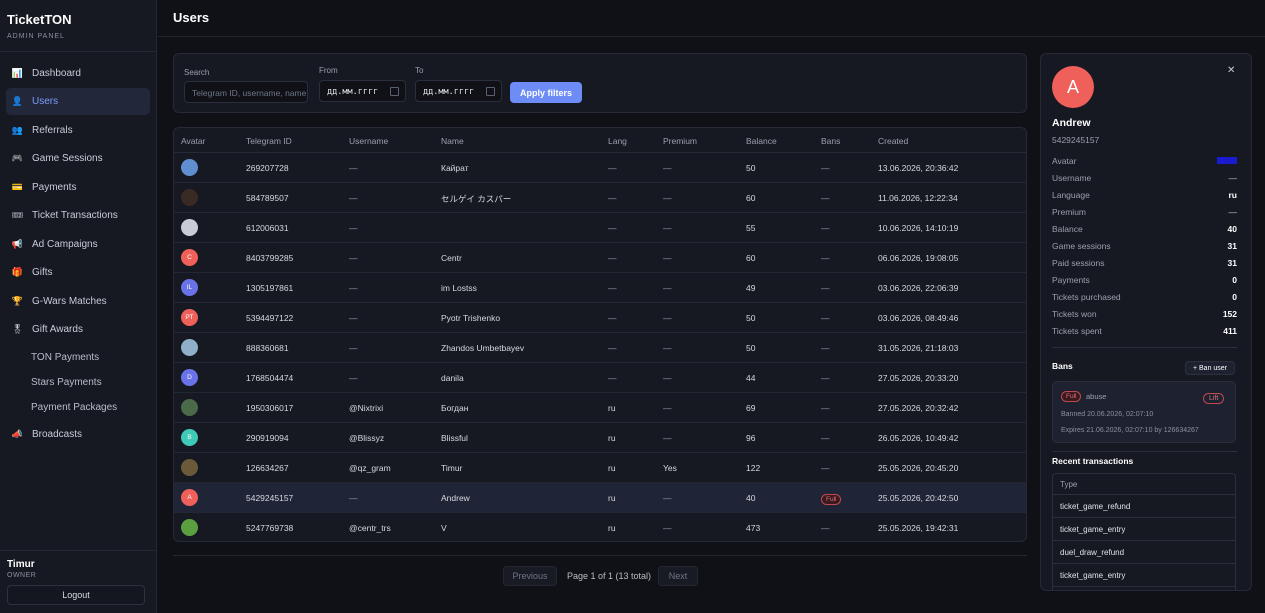 Image resolution: width=1265 pixels, height=613 pixels. Describe the element at coordinates (78, 101) in the screenshot. I see `sidebar-item-users: 👤 Users` at that location.